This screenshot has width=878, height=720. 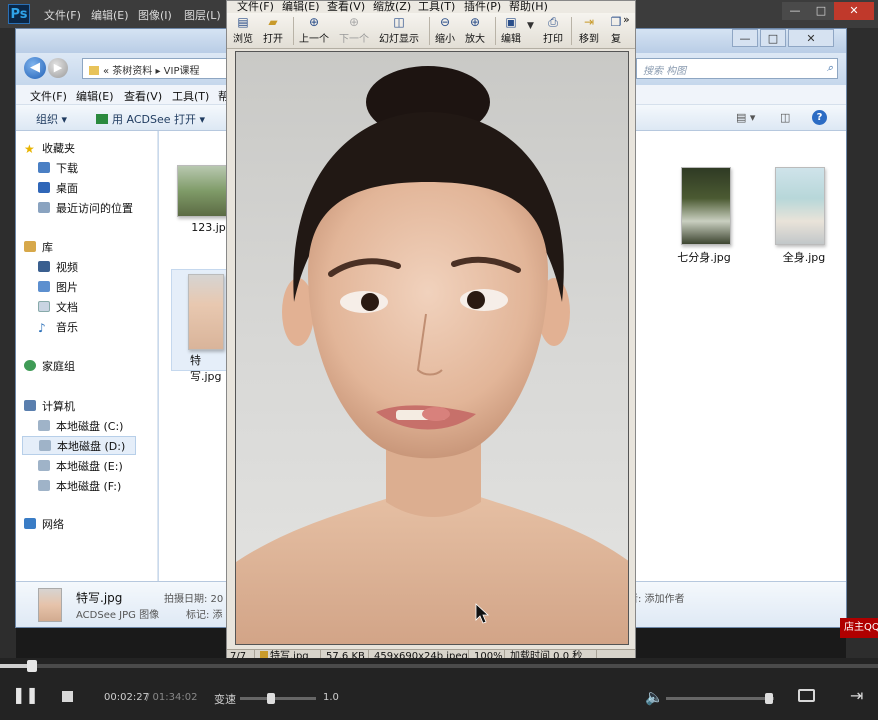 What do you see at coordinates (720, 698) in the screenshot?
I see `volume-slider` at bounding box center [720, 698].